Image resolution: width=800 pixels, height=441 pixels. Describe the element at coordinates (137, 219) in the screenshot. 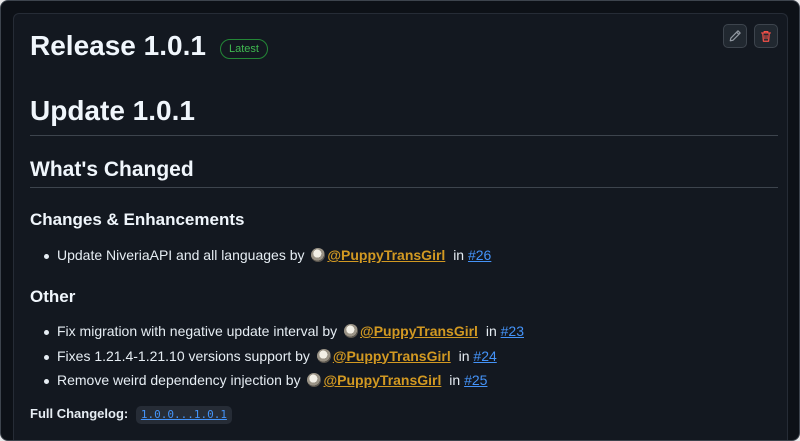

I see `changes-enhancements-heading: Changes & Enhancements` at that location.